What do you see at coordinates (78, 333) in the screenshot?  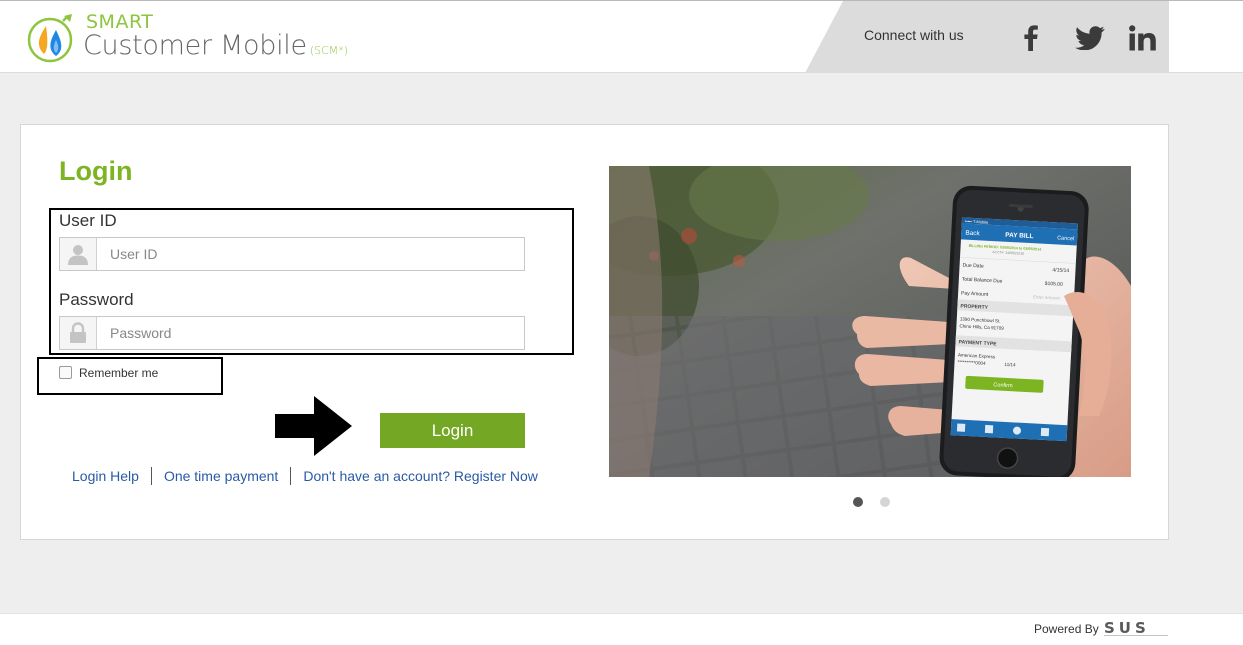 I see `lock-icon` at bounding box center [78, 333].